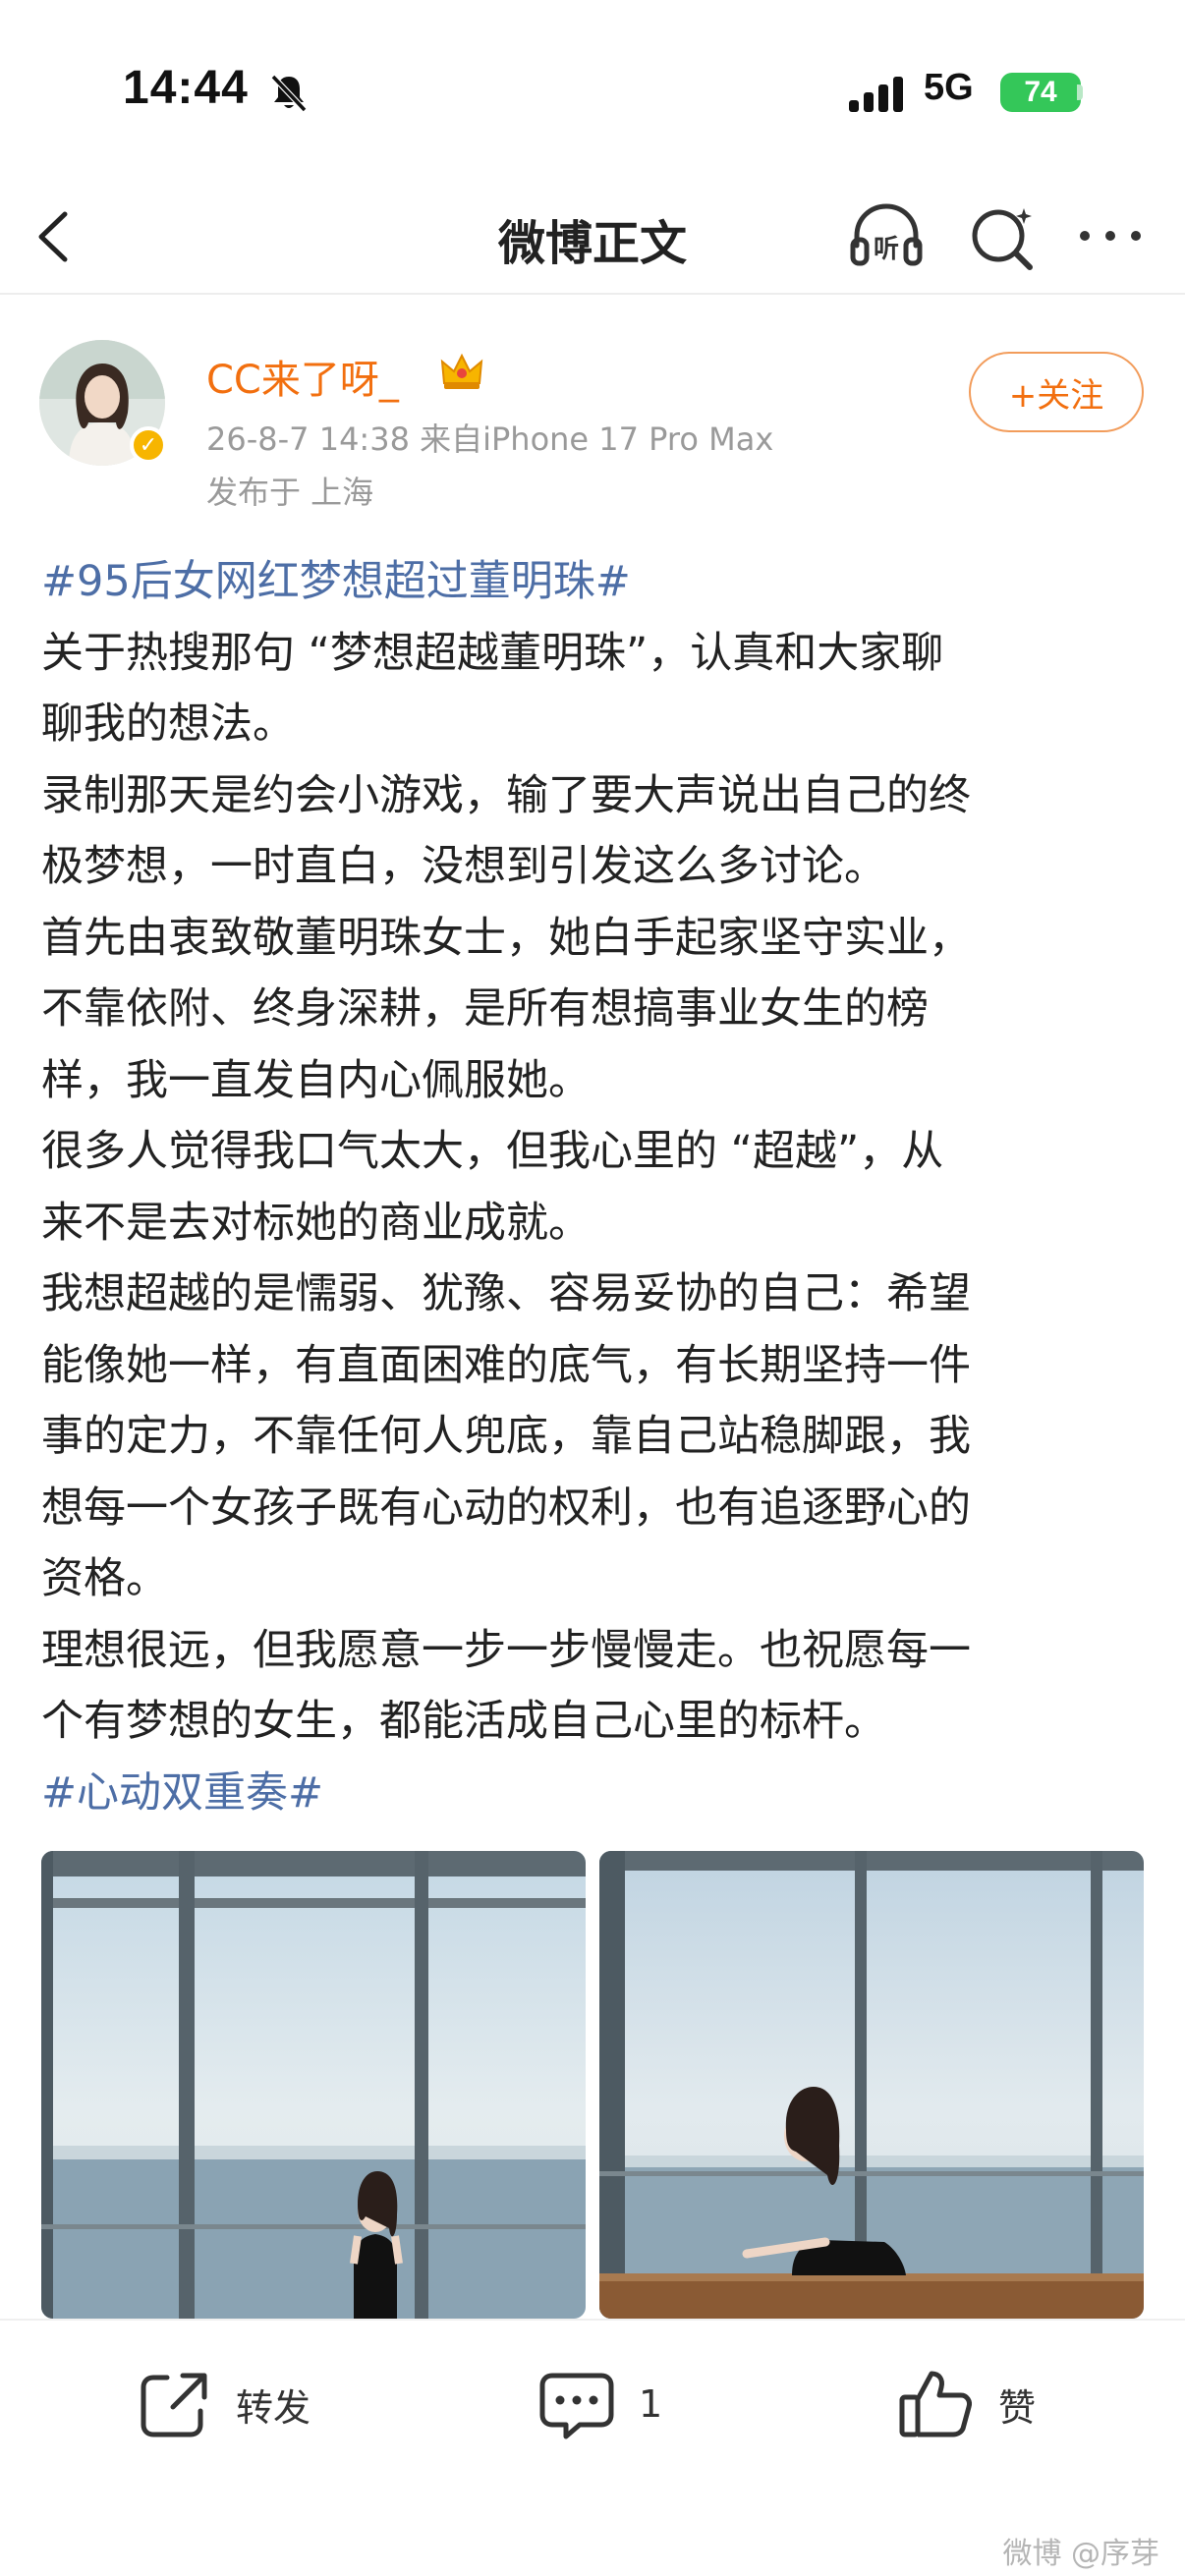  I want to click on hashtag-link: #心动双重奏#, so click(596, 1793).